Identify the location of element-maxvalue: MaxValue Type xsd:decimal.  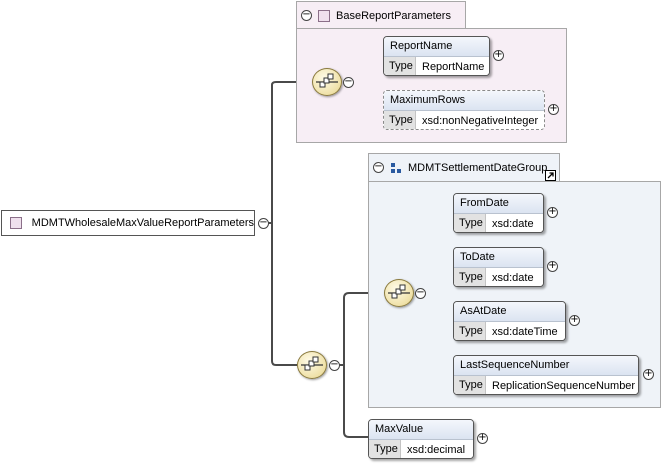
(421, 439).